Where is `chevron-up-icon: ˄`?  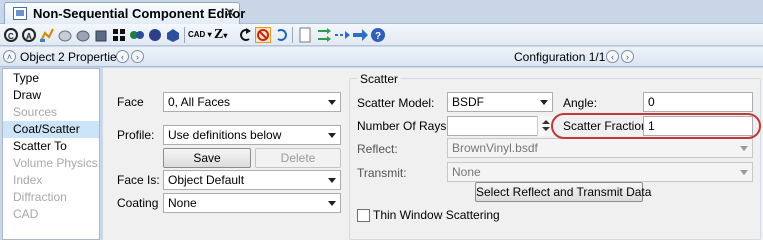 chevron-up-icon: ˄ is located at coordinates (9, 56).